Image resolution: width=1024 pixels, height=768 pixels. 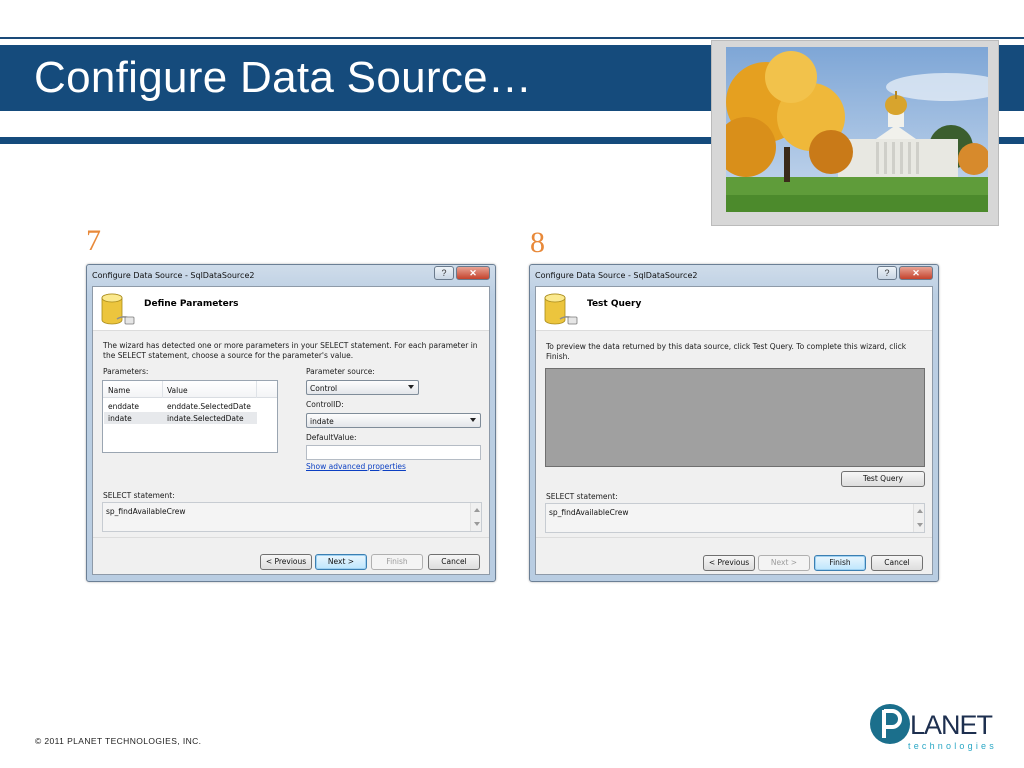 What do you see at coordinates (190, 389) in the screenshot?
I see `list-header: Name Value` at bounding box center [190, 389].